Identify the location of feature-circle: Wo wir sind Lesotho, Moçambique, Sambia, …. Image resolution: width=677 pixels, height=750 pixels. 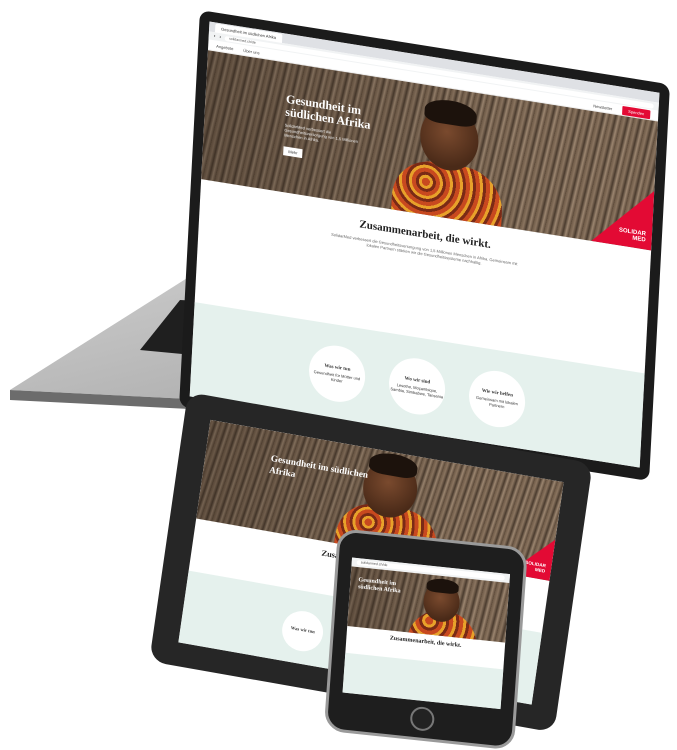
(417, 386).